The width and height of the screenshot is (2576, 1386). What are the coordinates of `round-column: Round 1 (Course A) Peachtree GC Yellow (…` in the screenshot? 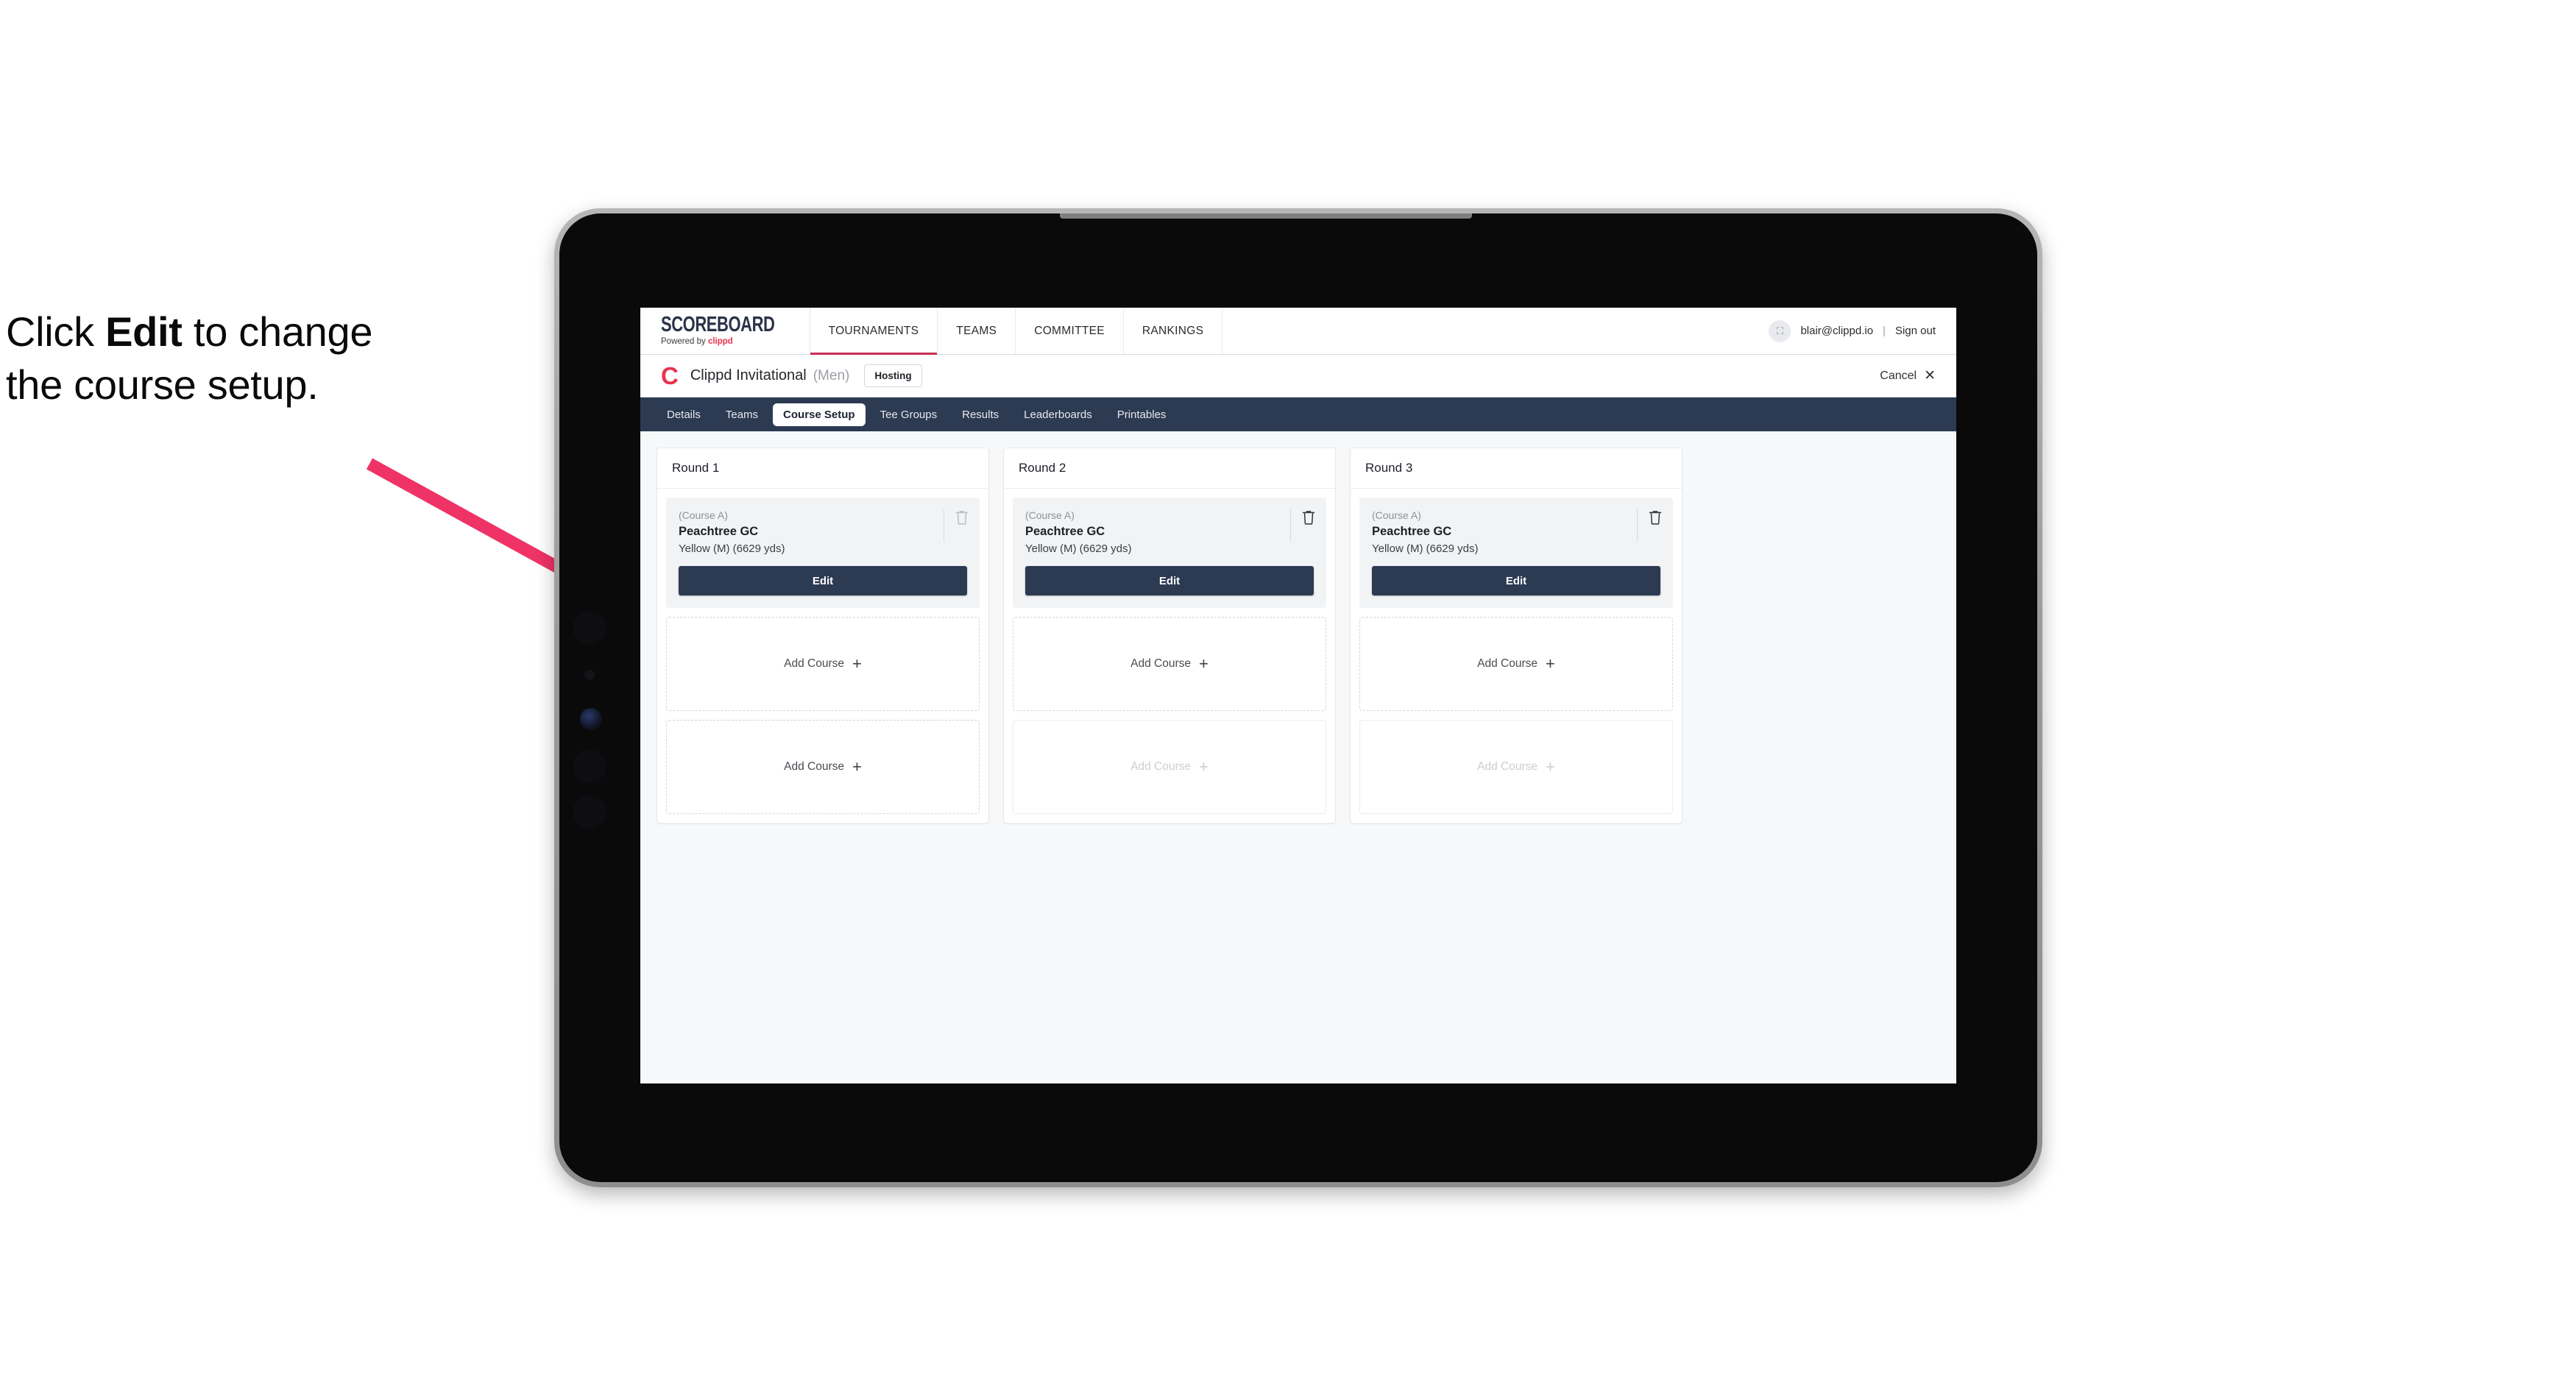 It's located at (823, 636).